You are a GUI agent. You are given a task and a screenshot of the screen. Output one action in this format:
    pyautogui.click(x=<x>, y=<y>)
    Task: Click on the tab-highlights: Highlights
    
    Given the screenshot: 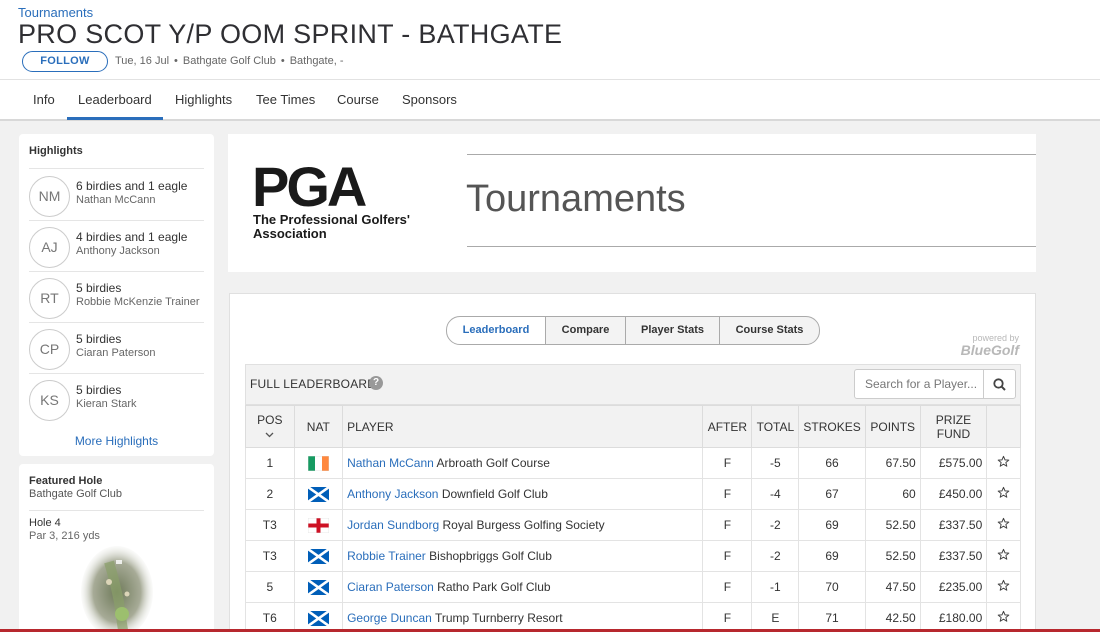 What is the action you would take?
    pyautogui.click(x=203, y=99)
    